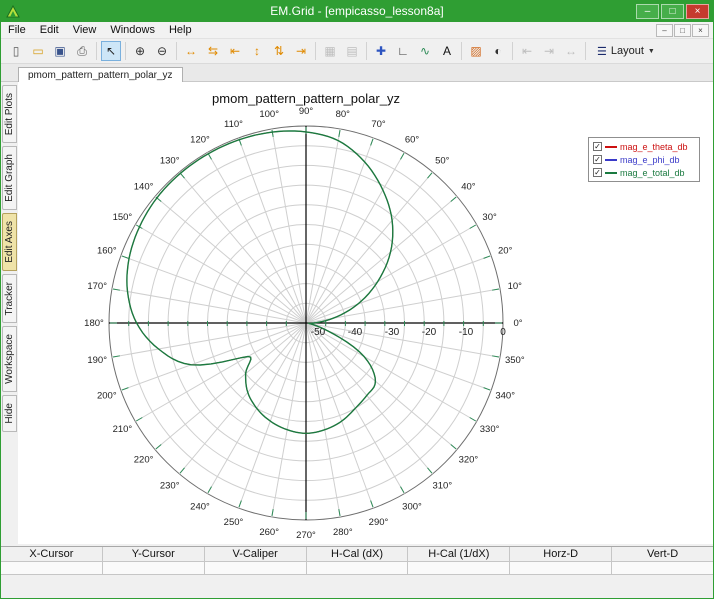 This screenshot has height=599, width=714. What do you see at coordinates (9, 178) in the screenshot?
I see `sidebar-tab-edit-graph: Edit Graph` at bounding box center [9, 178].